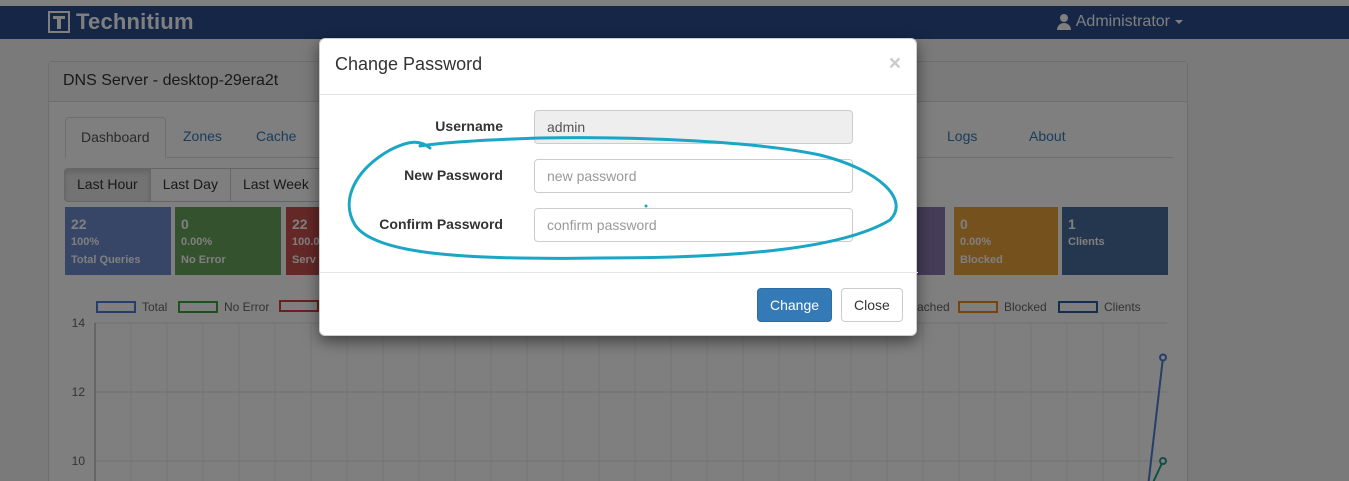 The width and height of the screenshot is (1349, 481). What do you see at coordinates (795, 305) in the screenshot?
I see `change-button: Change` at bounding box center [795, 305].